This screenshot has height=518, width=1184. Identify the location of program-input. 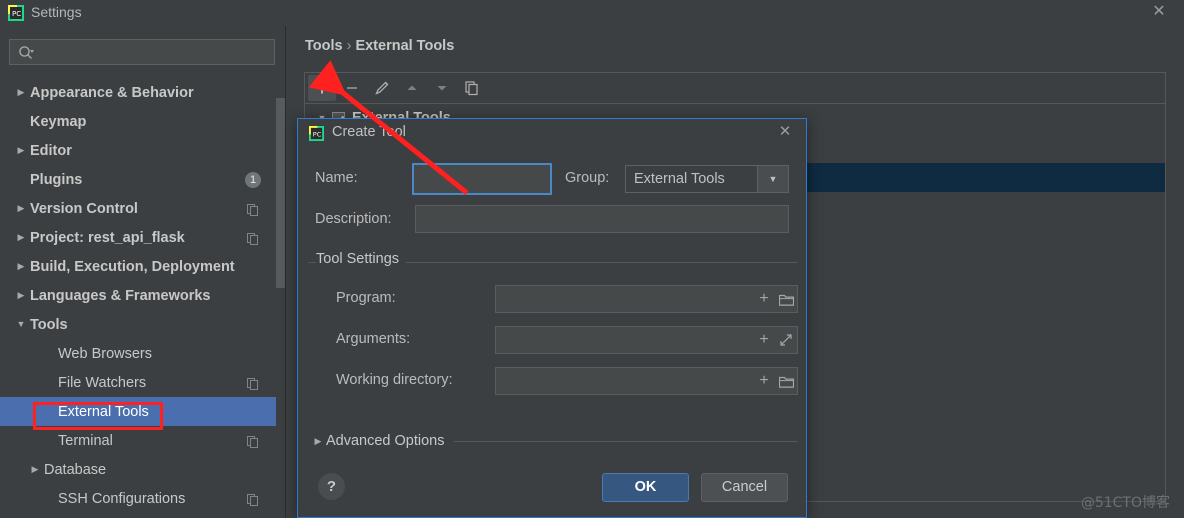
(621, 299).